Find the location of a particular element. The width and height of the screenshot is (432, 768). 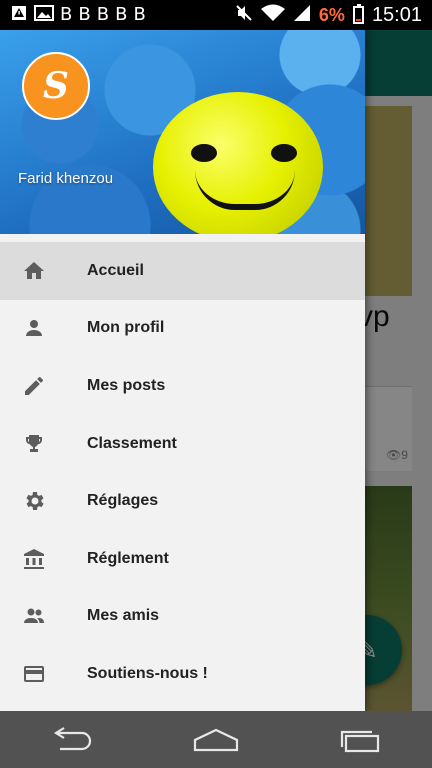

home-button is located at coordinates (216, 740).